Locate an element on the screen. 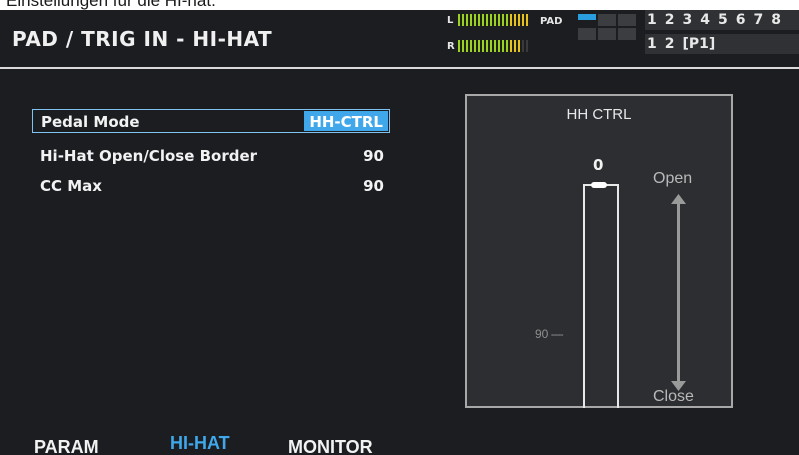 The image size is (799, 455). bank-numbers: 1 2 3 4 5 6 7 8 is located at coordinates (722, 20).